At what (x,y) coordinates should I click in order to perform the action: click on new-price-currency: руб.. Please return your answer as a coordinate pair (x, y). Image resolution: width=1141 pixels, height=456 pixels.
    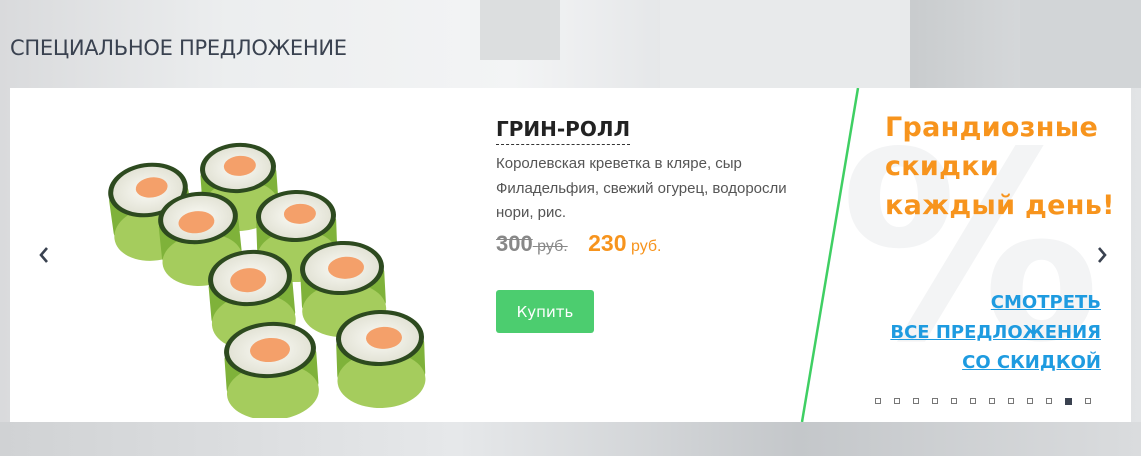
    Looking at the image, I should click on (646, 246).